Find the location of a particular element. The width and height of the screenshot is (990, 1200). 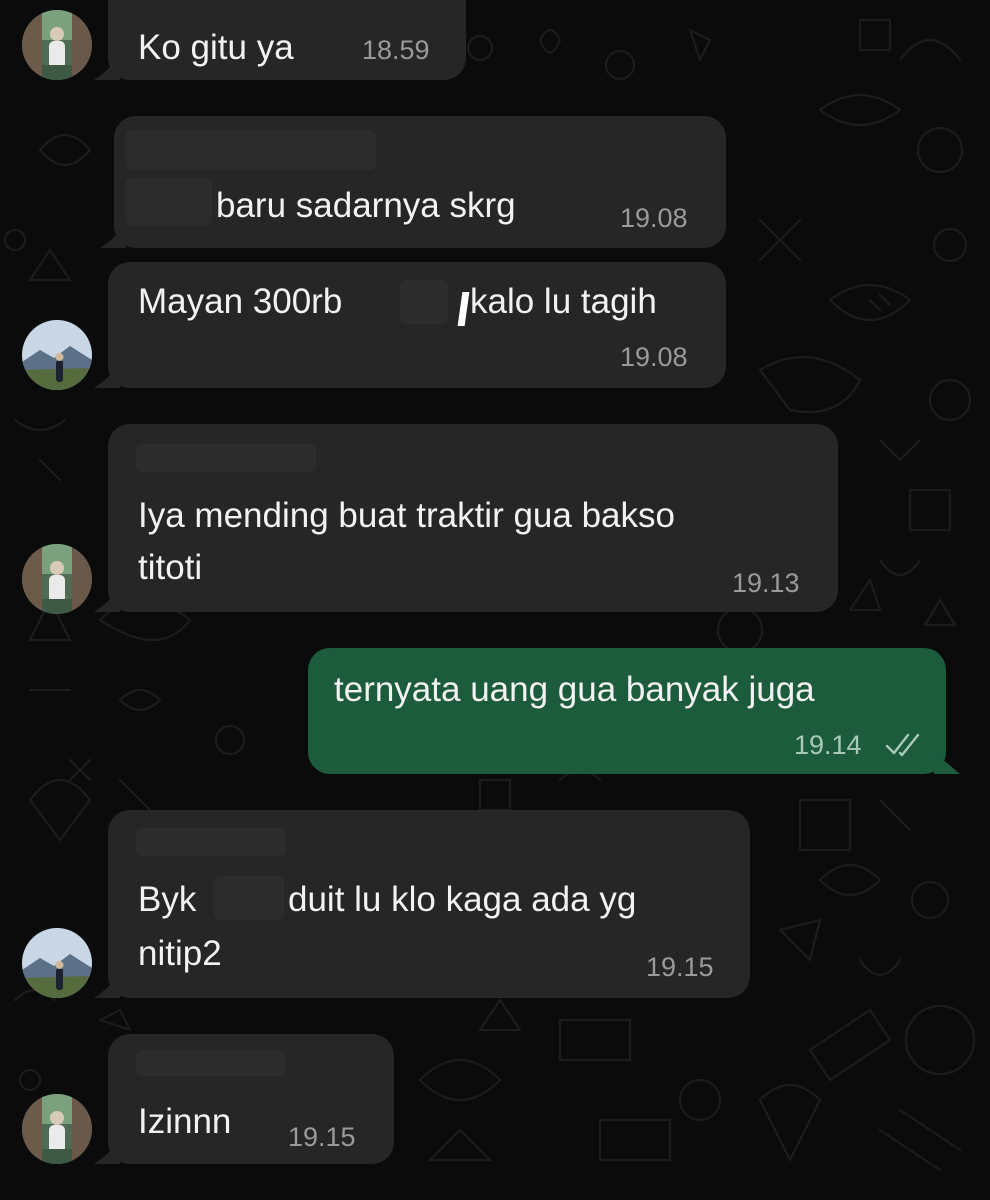

message-bubble-incoming: Mayan 300rb kalo lu tagih 19.08 is located at coordinates (417, 325).